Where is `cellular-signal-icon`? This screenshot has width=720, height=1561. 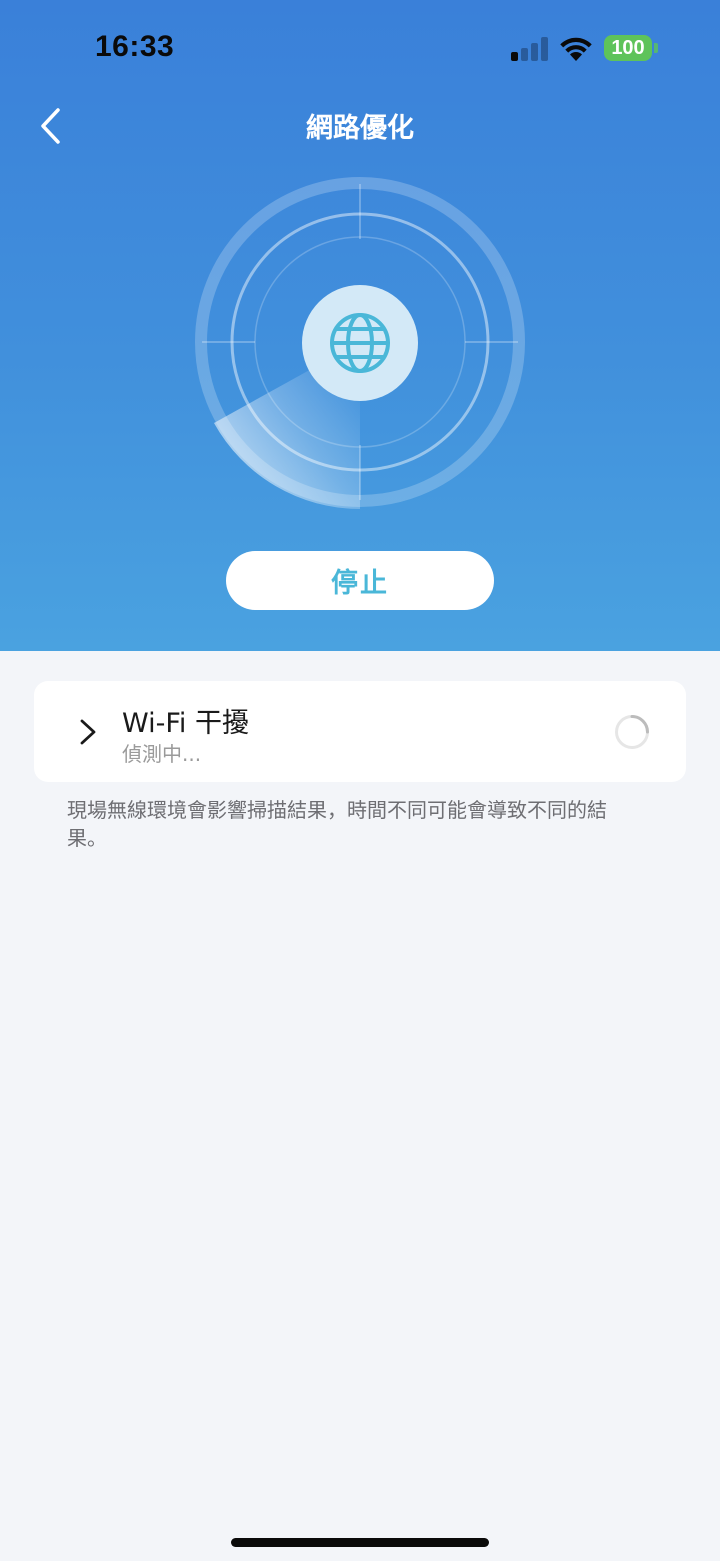 cellular-signal-icon is located at coordinates (530, 49).